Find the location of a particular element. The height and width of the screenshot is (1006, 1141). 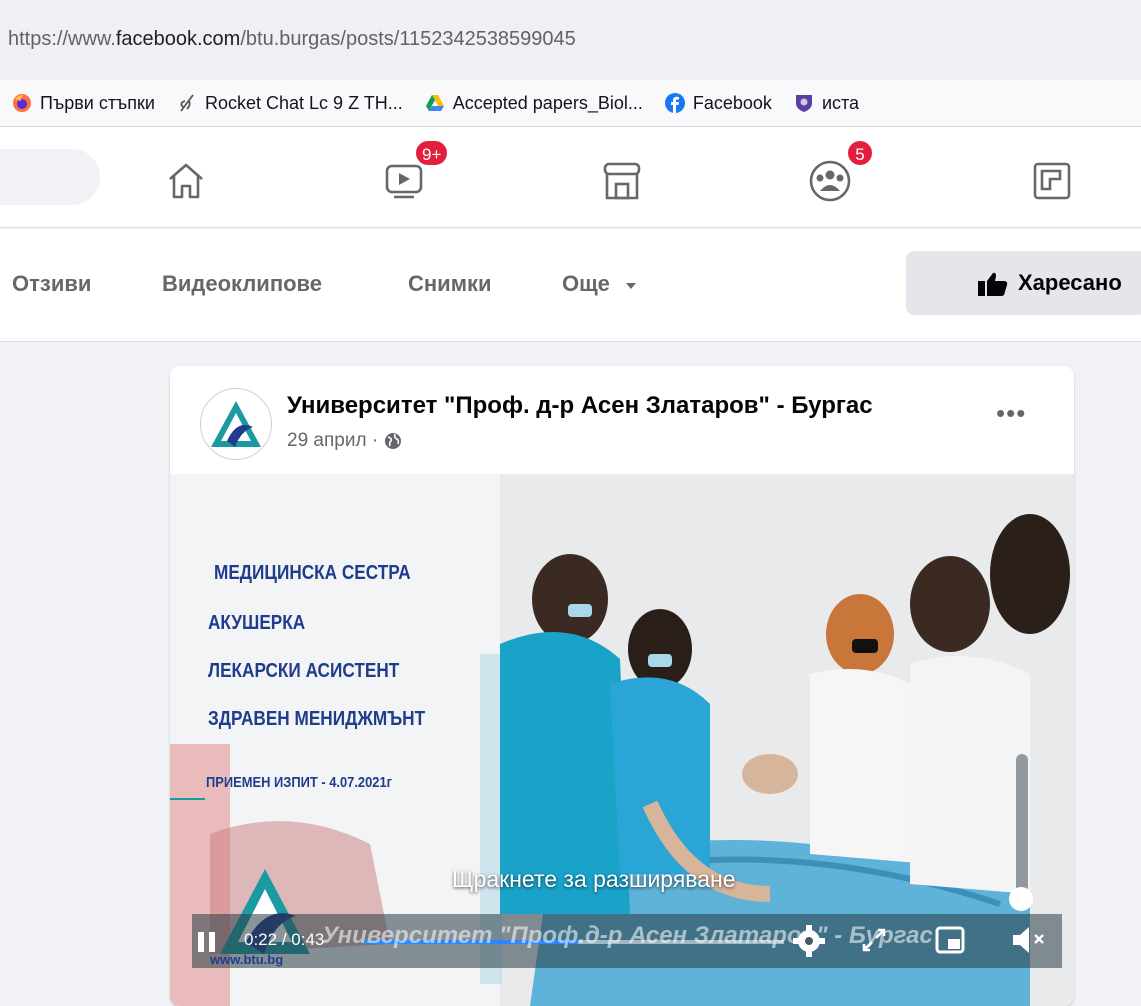

thumbs-up-icon is located at coordinates (993, 284).